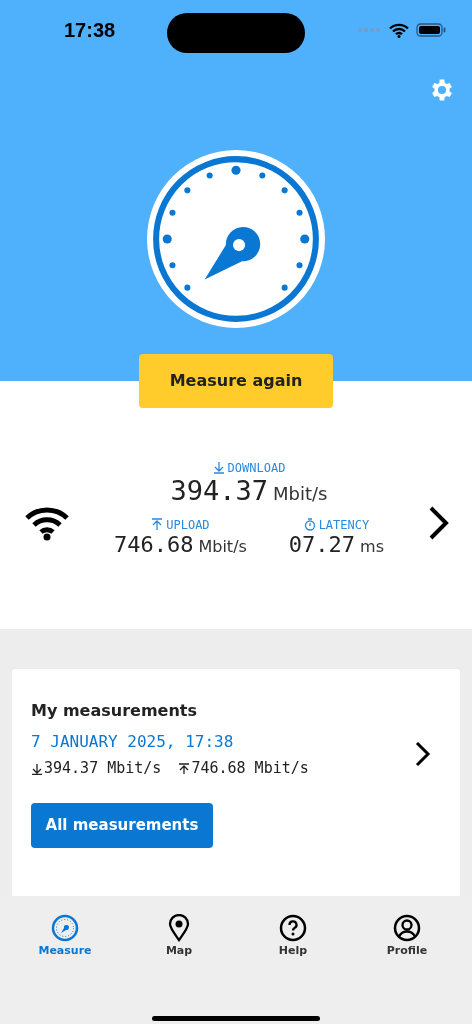  I want to click on signal-icon, so click(370, 30).